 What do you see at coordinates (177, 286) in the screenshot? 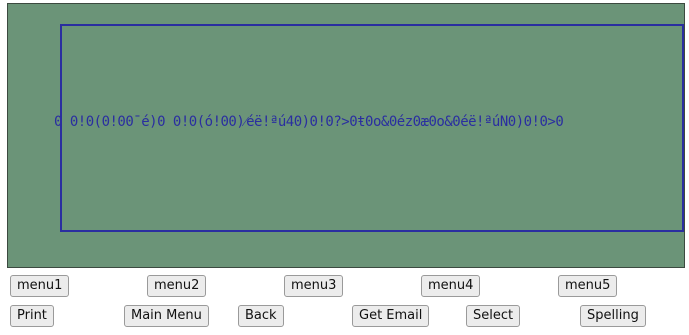
I see `menu2-button: menu2` at bounding box center [177, 286].